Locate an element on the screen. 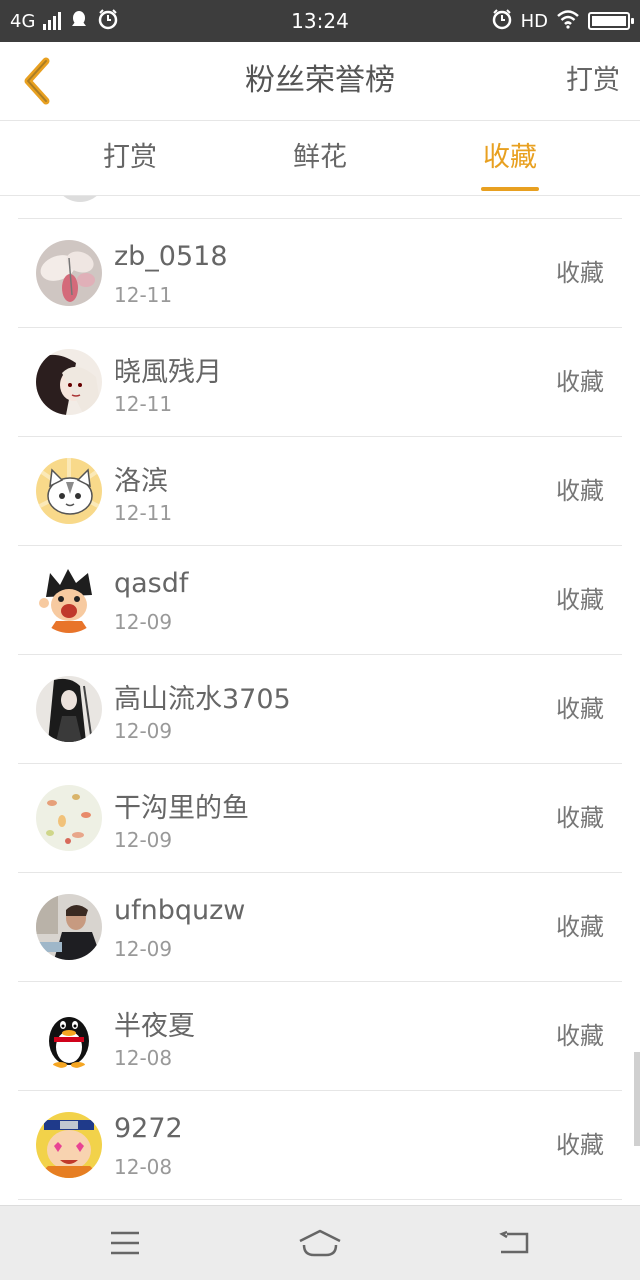 The image size is (640, 1280). menu-icon is located at coordinates (125, 1243).